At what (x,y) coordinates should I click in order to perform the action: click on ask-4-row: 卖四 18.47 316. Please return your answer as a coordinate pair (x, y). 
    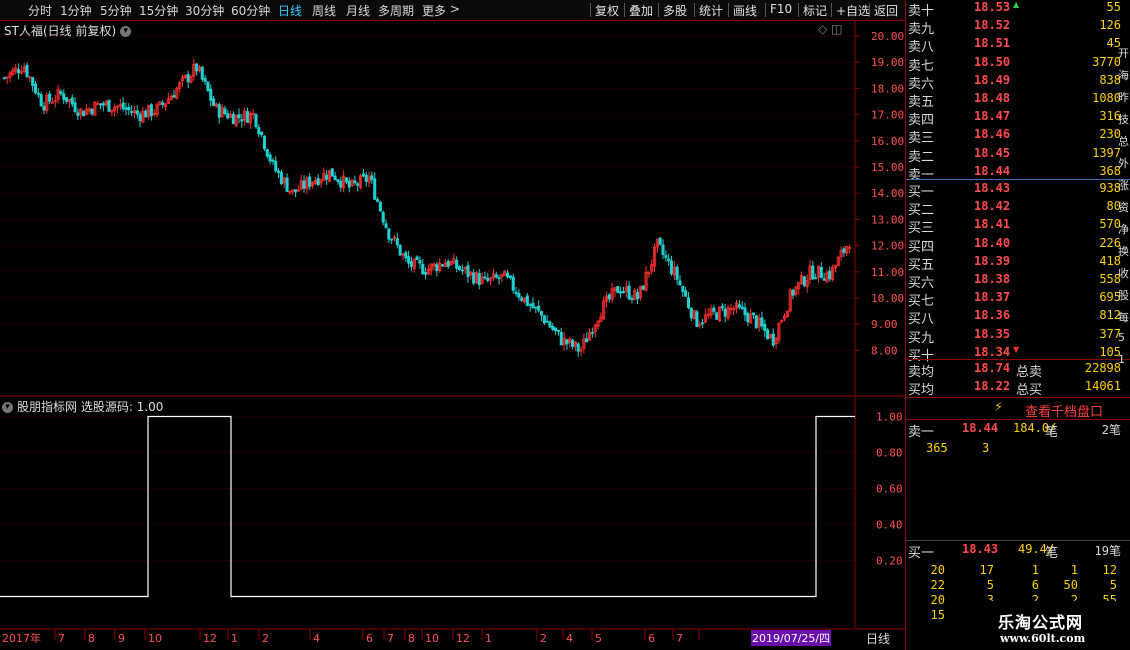
    Looking at the image, I should click on (1013, 119).